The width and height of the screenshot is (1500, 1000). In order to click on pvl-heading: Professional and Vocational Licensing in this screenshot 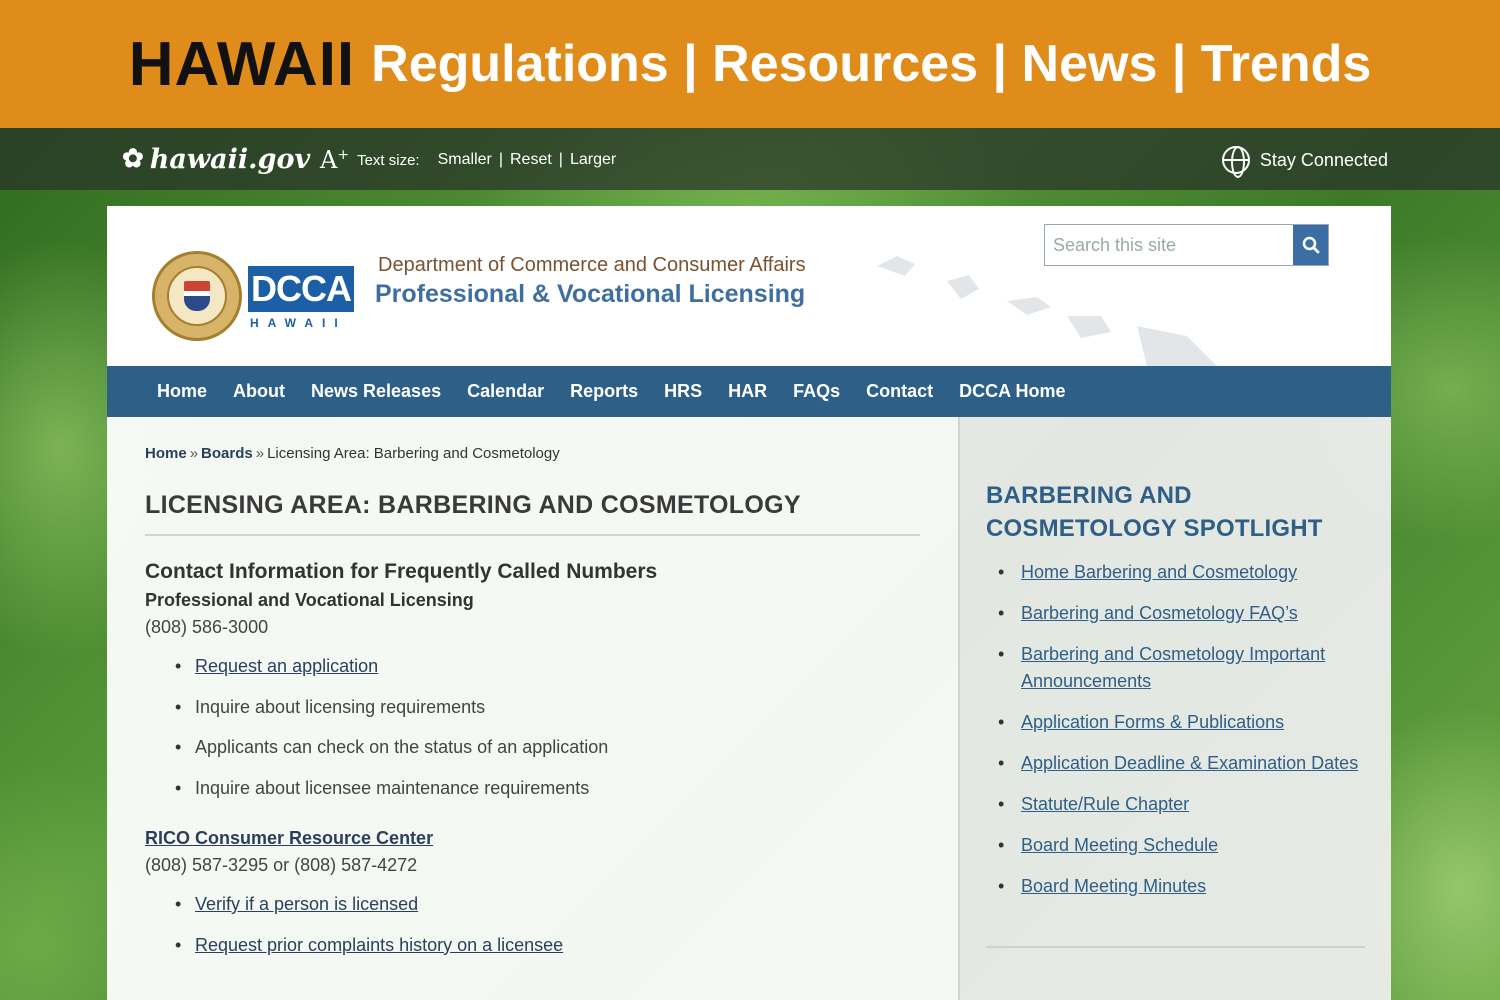, I will do `click(309, 600)`.